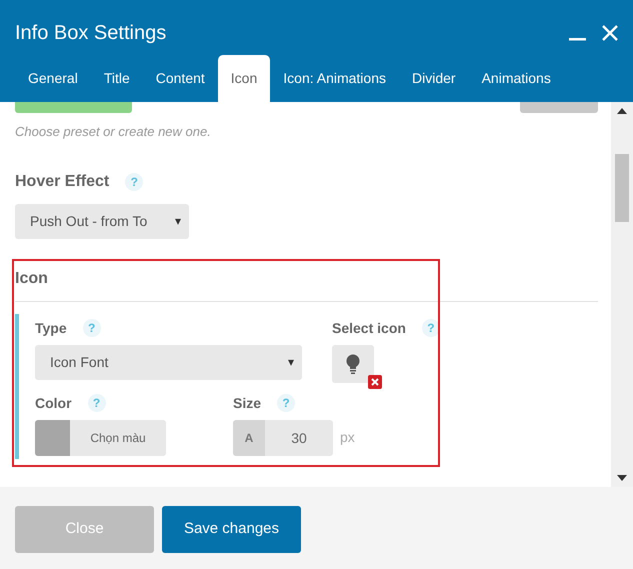 The image size is (633, 569). I want to click on scrollbar, so click(622, 294).